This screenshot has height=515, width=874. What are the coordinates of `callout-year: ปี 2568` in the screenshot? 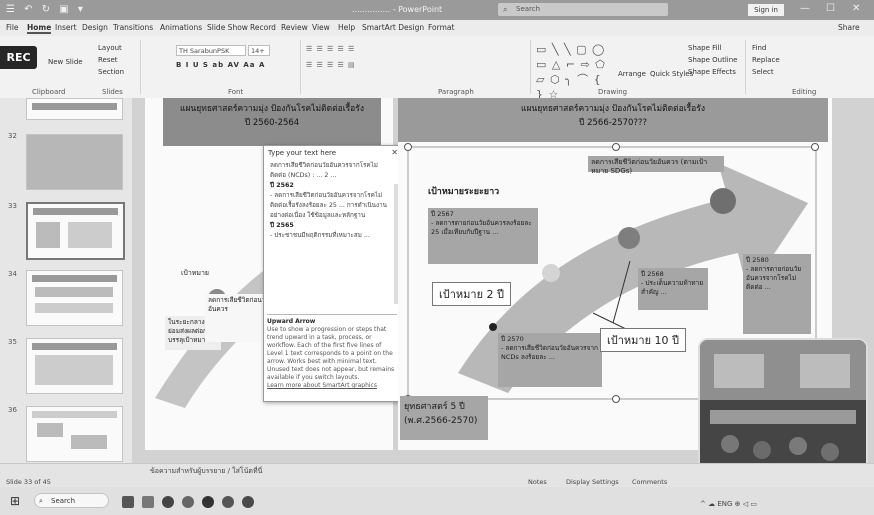 It's located at (652, 274).